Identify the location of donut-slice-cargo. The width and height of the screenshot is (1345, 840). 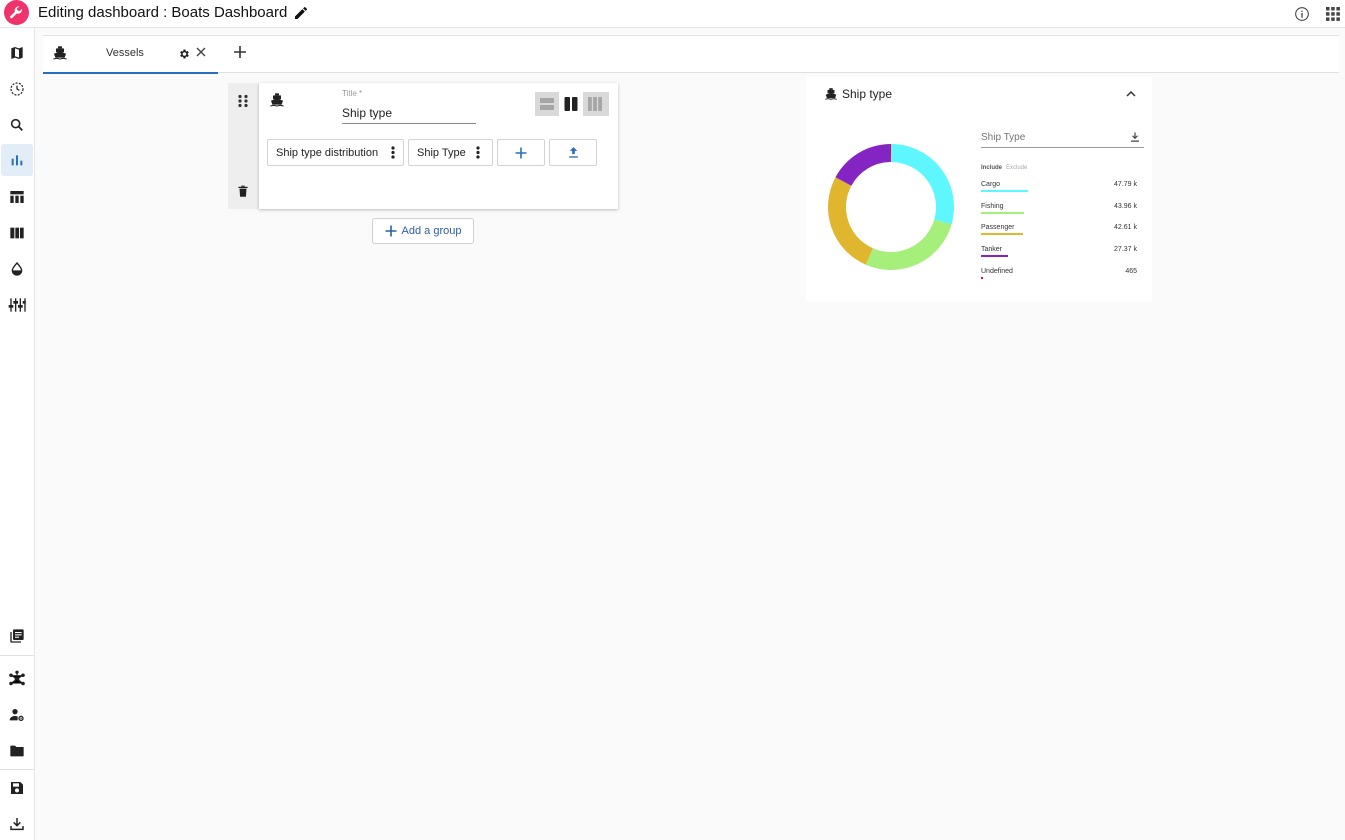
(922, 184).